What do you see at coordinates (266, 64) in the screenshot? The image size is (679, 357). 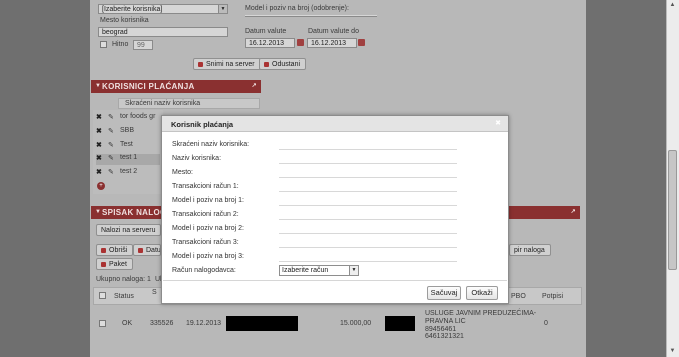 I see `undo-icon` at bounding box center [266, 64].